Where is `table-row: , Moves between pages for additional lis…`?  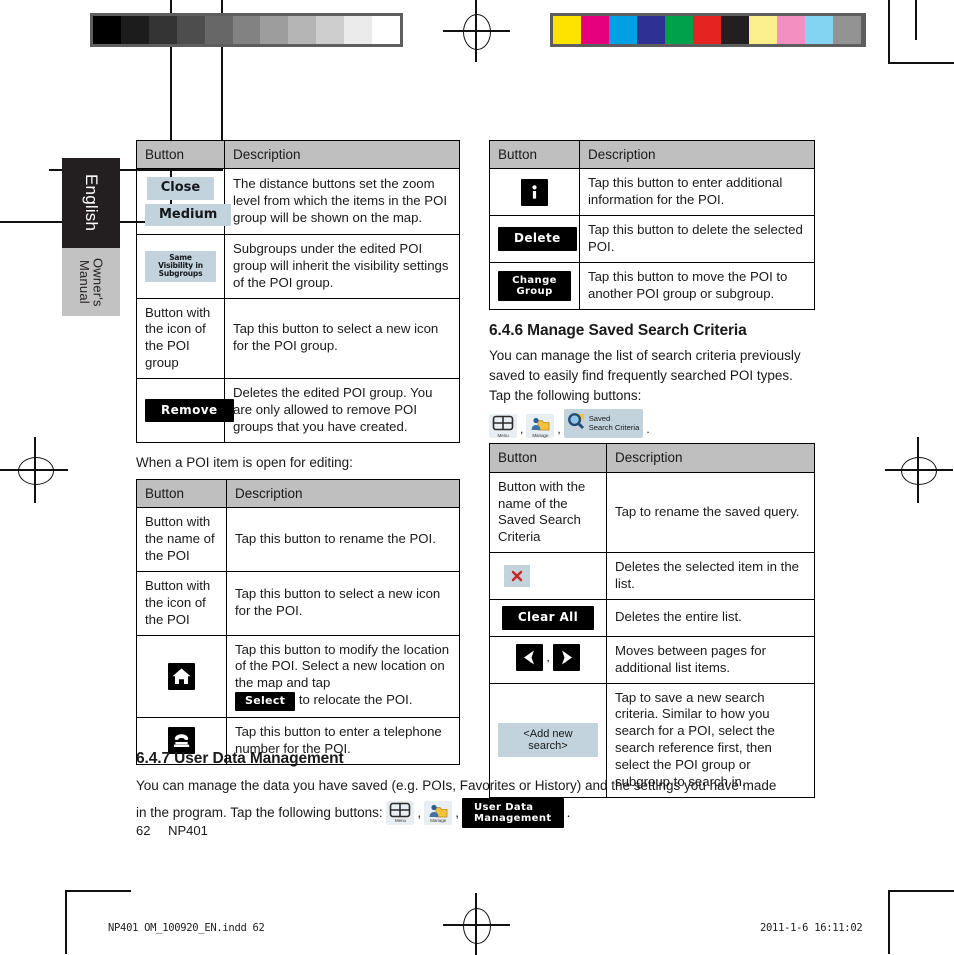
table-row: , Moves between pages for additional lis… is located at coordinates (652, 659).